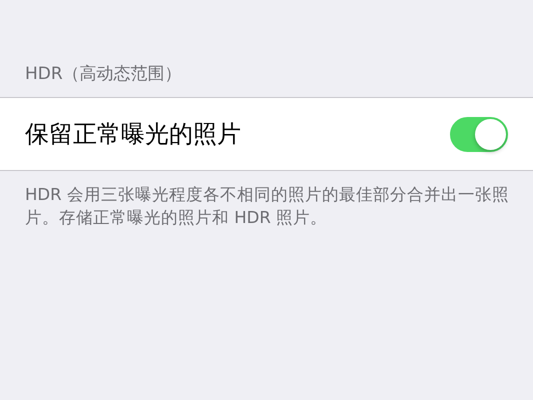  I want to click on section-footer: HDR 会用三张曝光程度各不相同的照片的最佳部分合并出一张照片。存储正常曝光的照片和 HDR 照片。, so click(266, 200).